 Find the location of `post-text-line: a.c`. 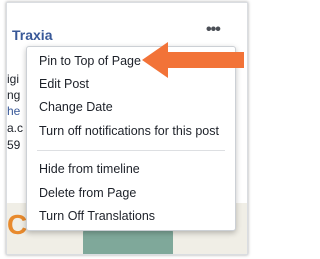

post-text-line: a.c is located at coordinates (15, 128).